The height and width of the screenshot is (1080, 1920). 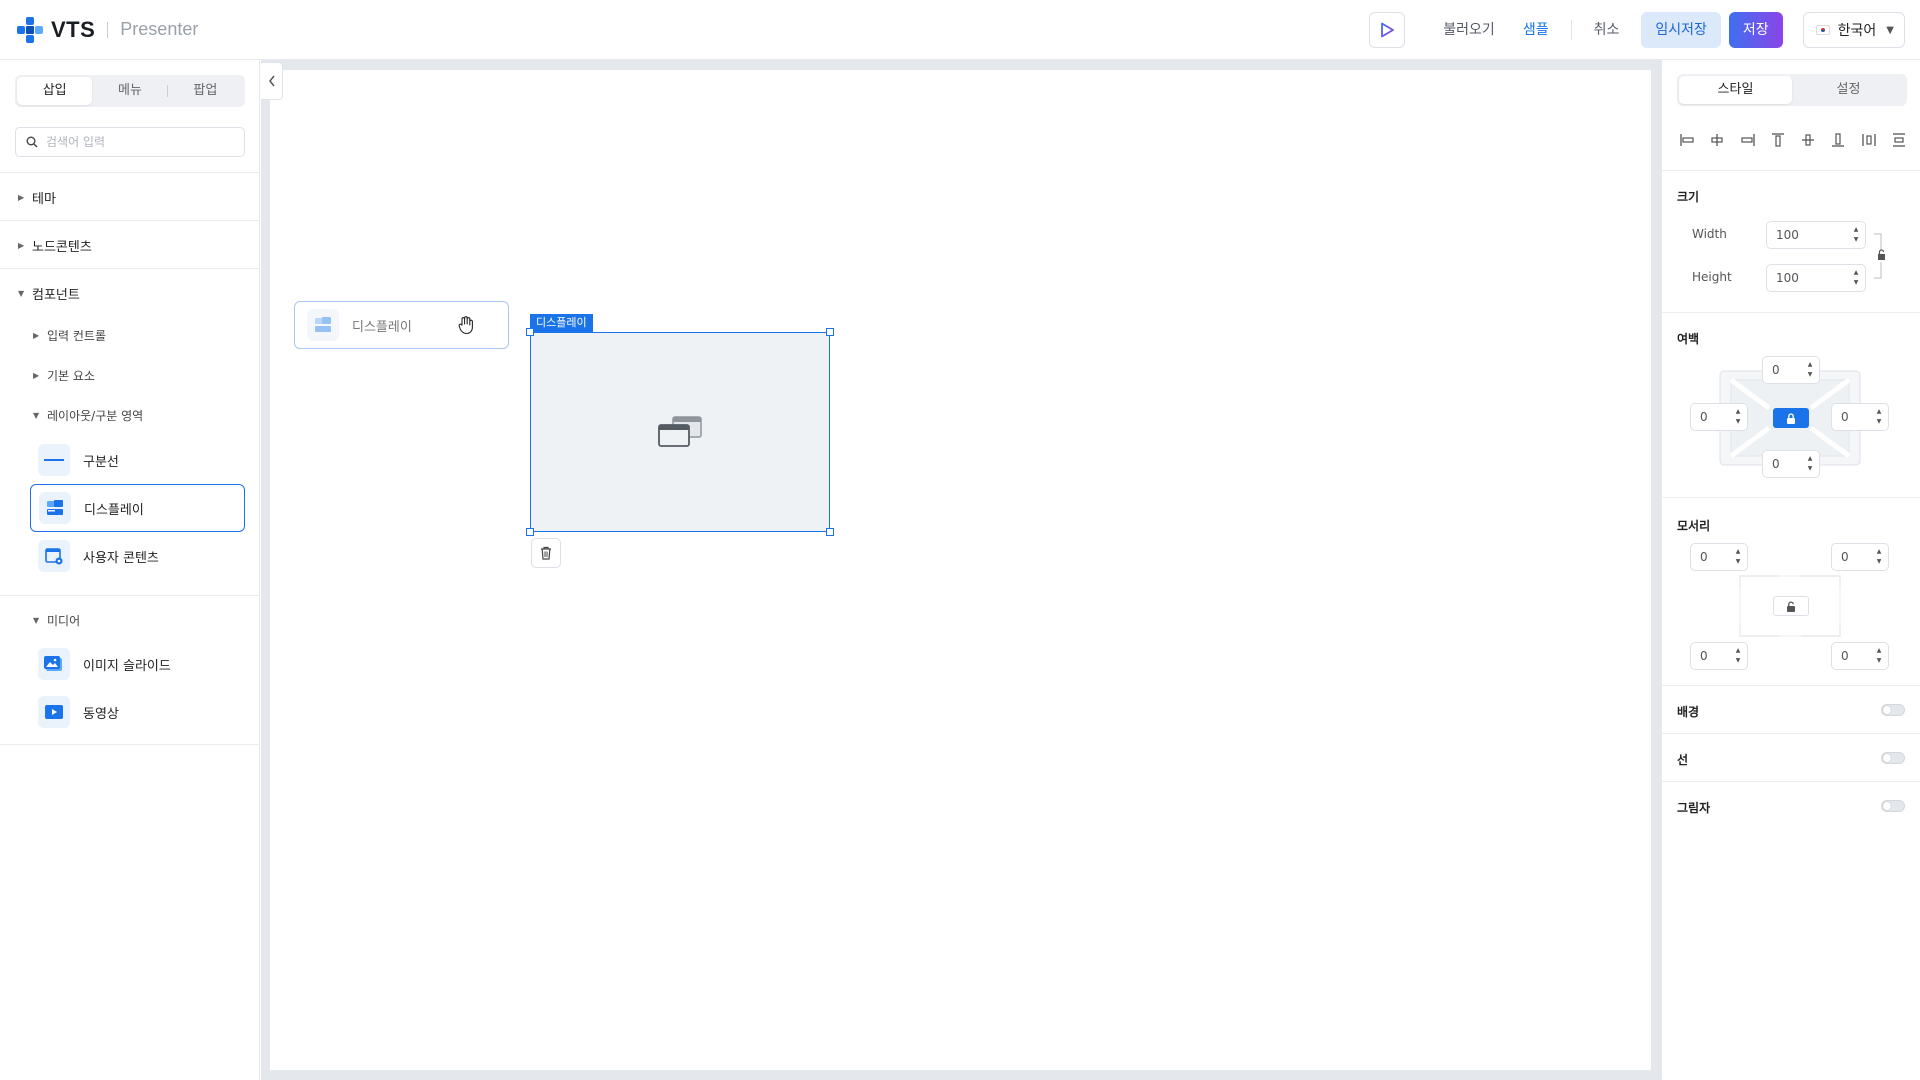 I want to click on section-node-contents-label: 노드콘텐츠, so click(x=62, y=247).